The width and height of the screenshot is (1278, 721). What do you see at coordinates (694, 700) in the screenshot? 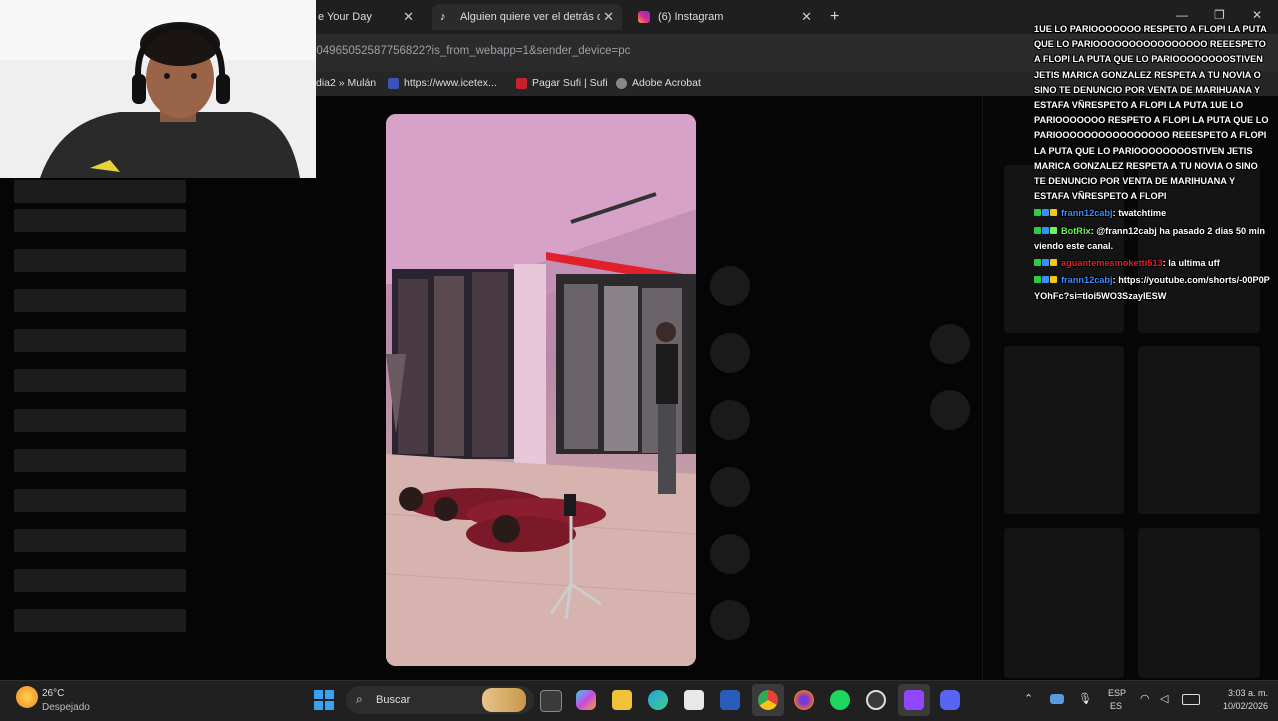
I see `store-icon` at bounding box center [694, 700].